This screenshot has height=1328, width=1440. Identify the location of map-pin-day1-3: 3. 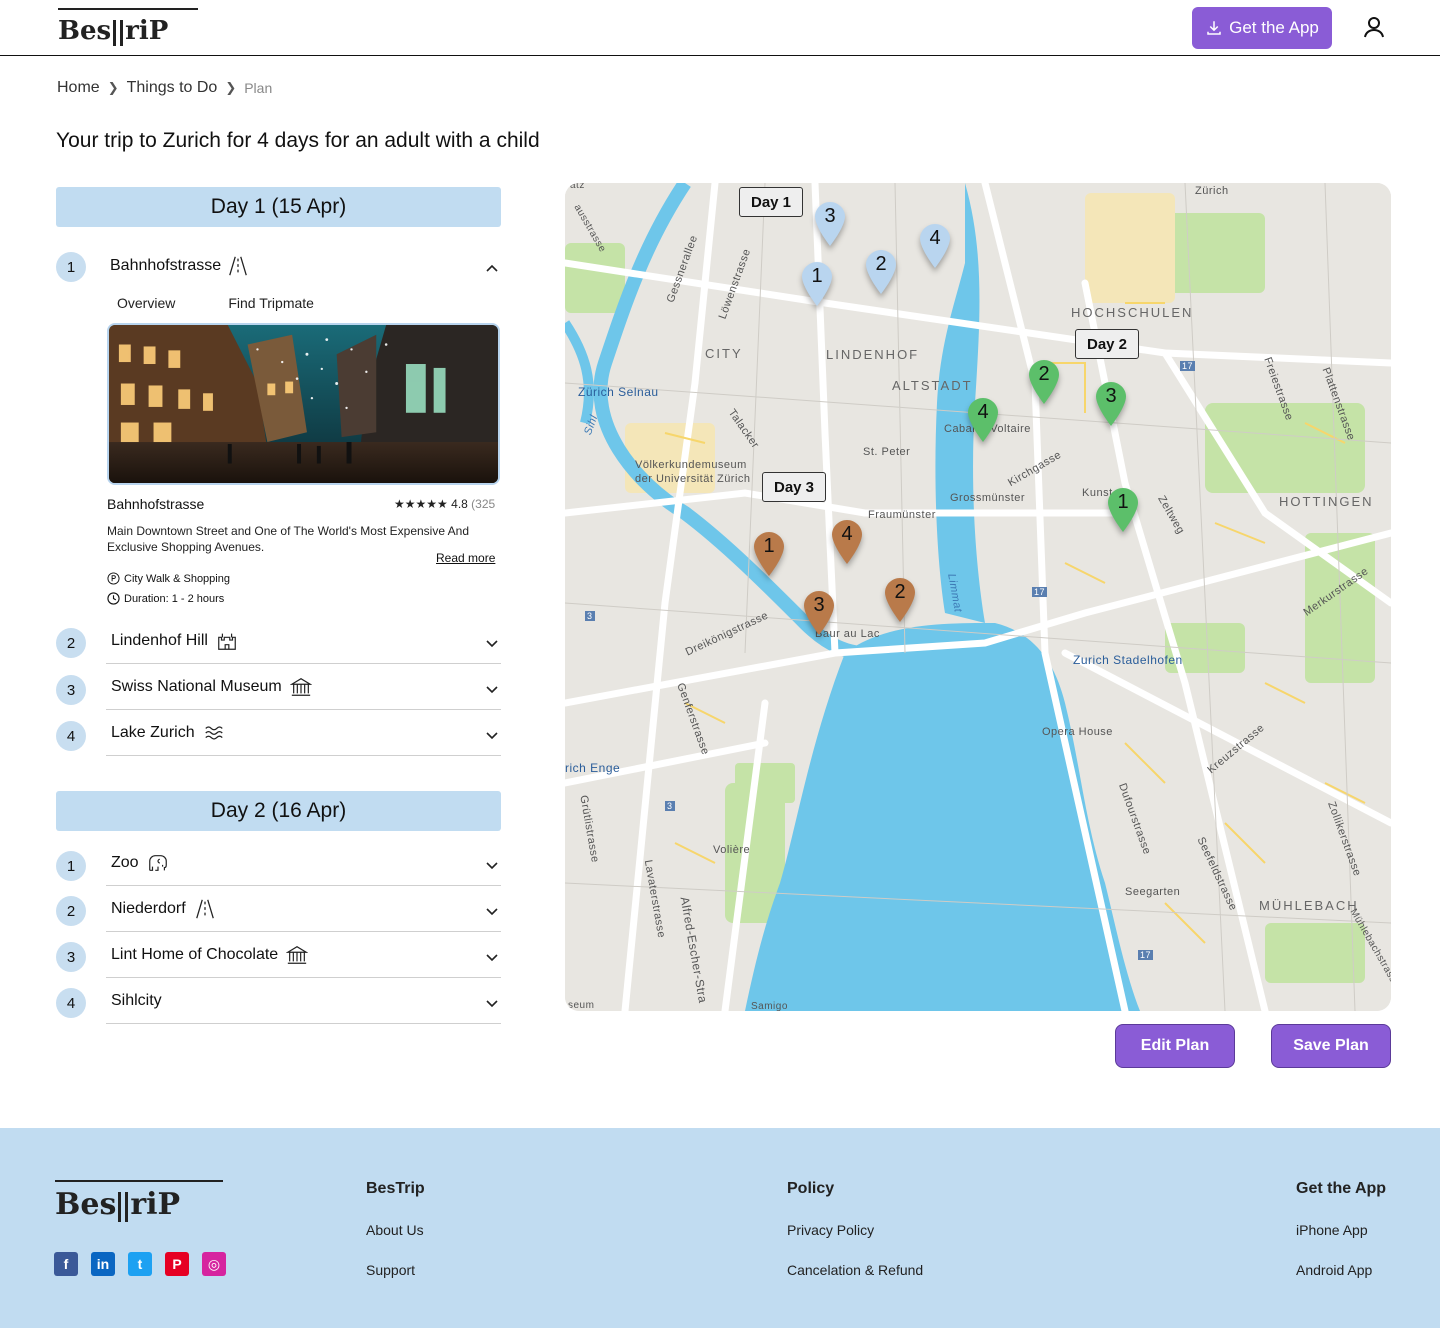
(830, 224).